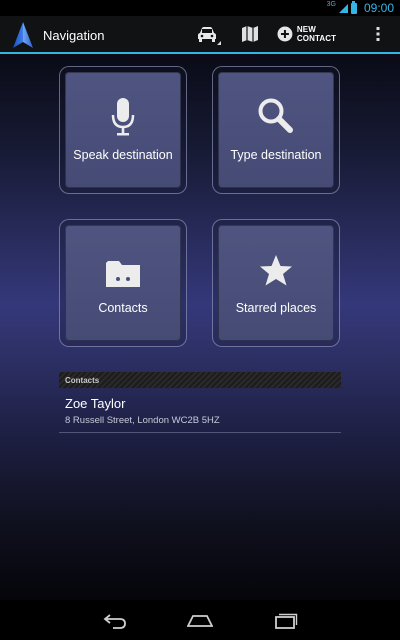 The height and width of the screenshot is (640, 400). I want to click on overflow-menu-icon, so click(378, 34).